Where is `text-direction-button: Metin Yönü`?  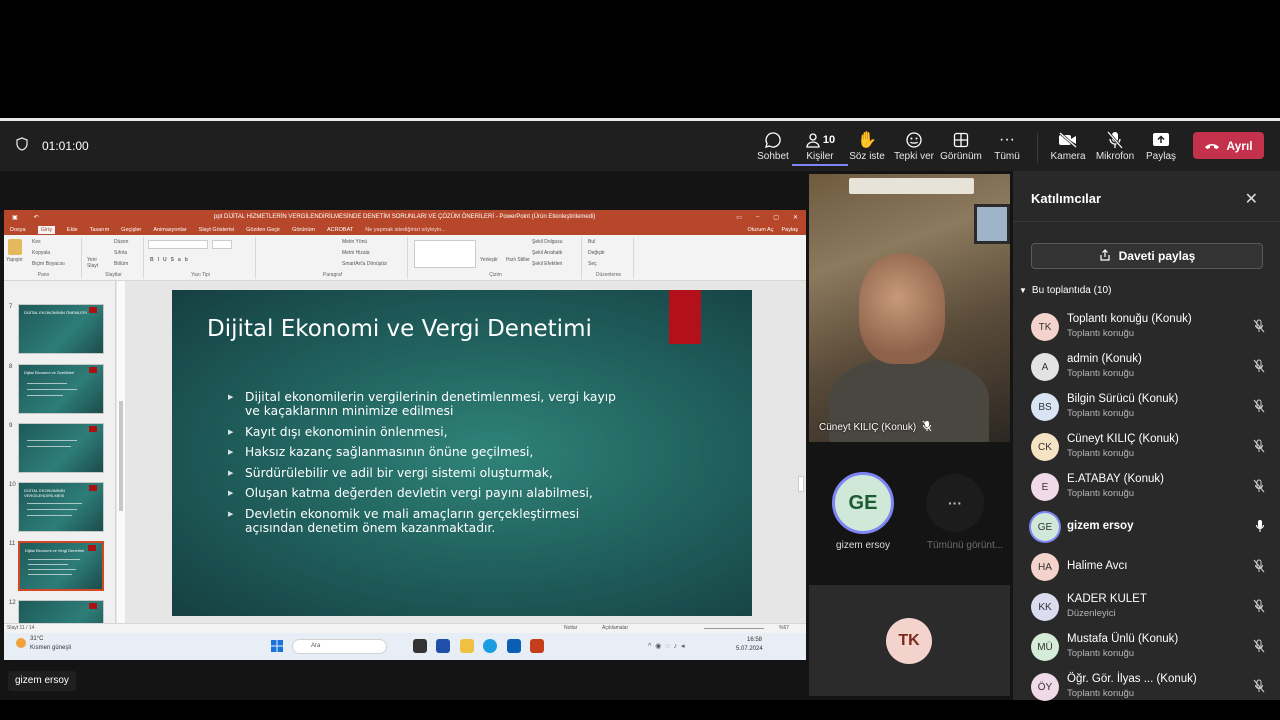 text-direction-button: Metin Yönü is located at coordinates (354, 242).